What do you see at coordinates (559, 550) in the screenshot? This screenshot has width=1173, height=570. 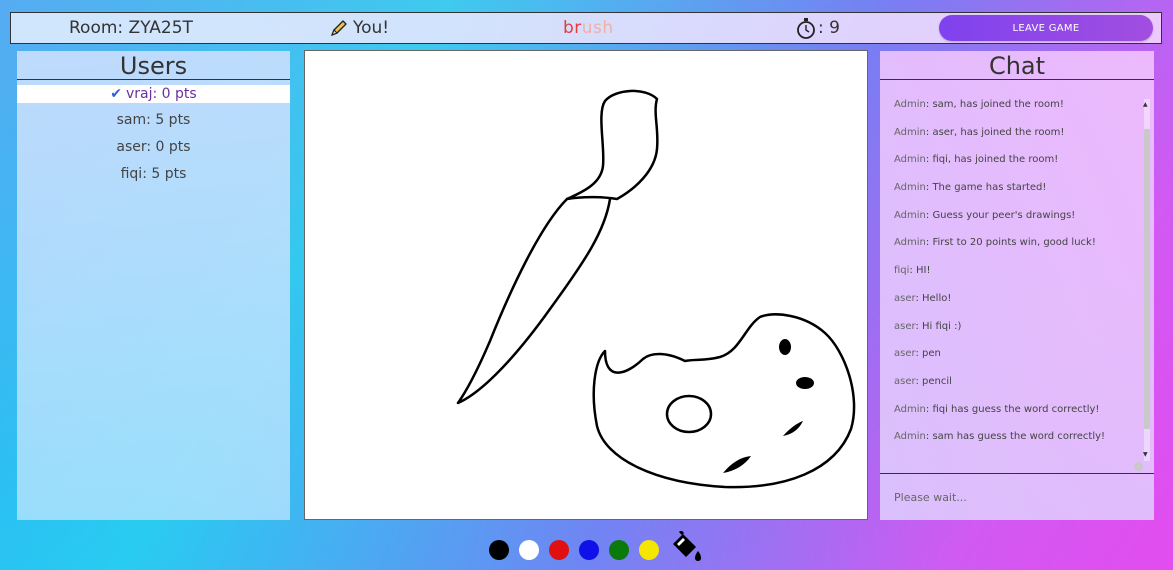 I see `color-swatch-red` at bounding box center [559, 550].